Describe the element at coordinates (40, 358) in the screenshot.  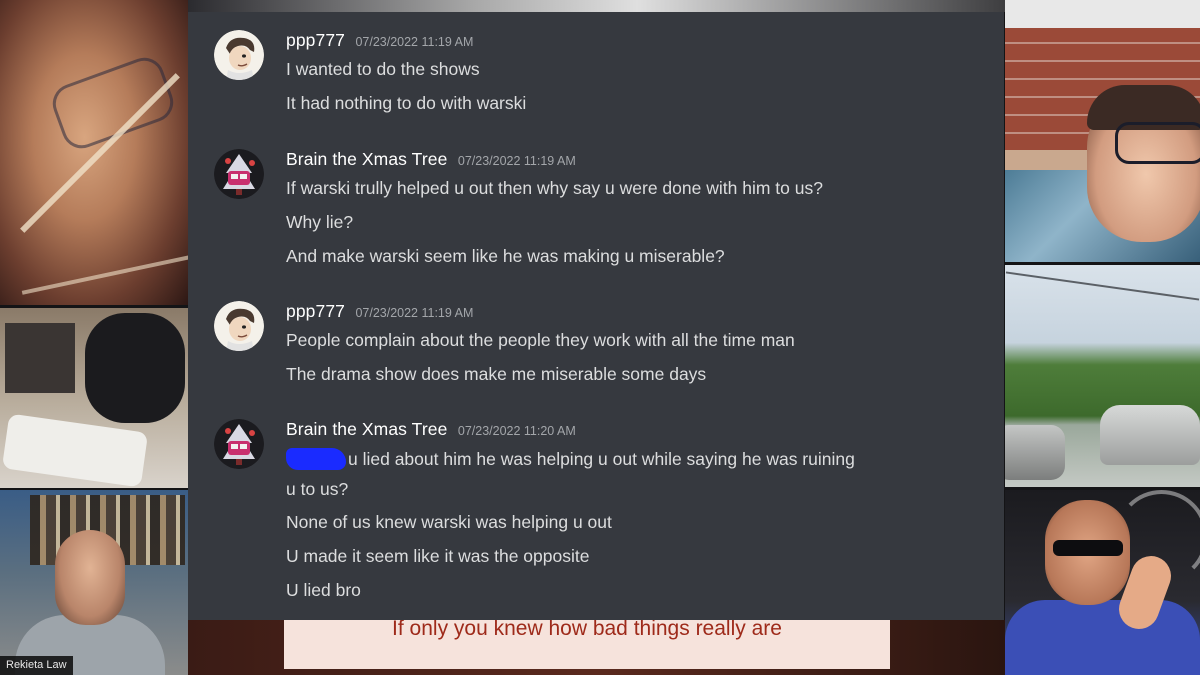
I see `papers-shape` at that location.